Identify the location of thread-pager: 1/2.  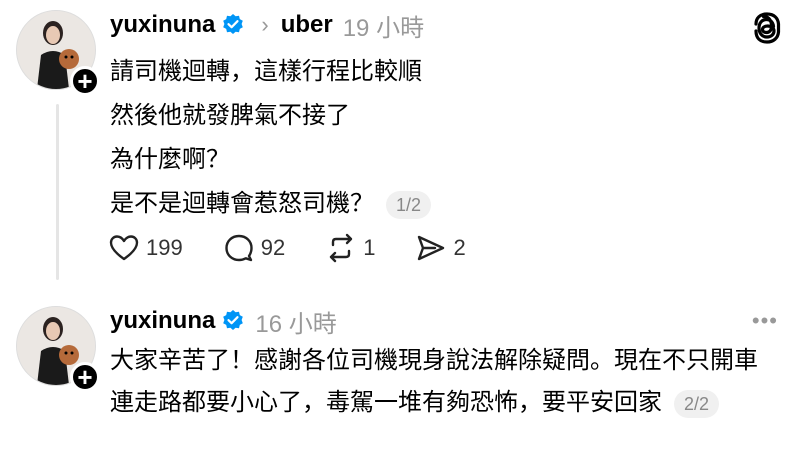
(409, 204).